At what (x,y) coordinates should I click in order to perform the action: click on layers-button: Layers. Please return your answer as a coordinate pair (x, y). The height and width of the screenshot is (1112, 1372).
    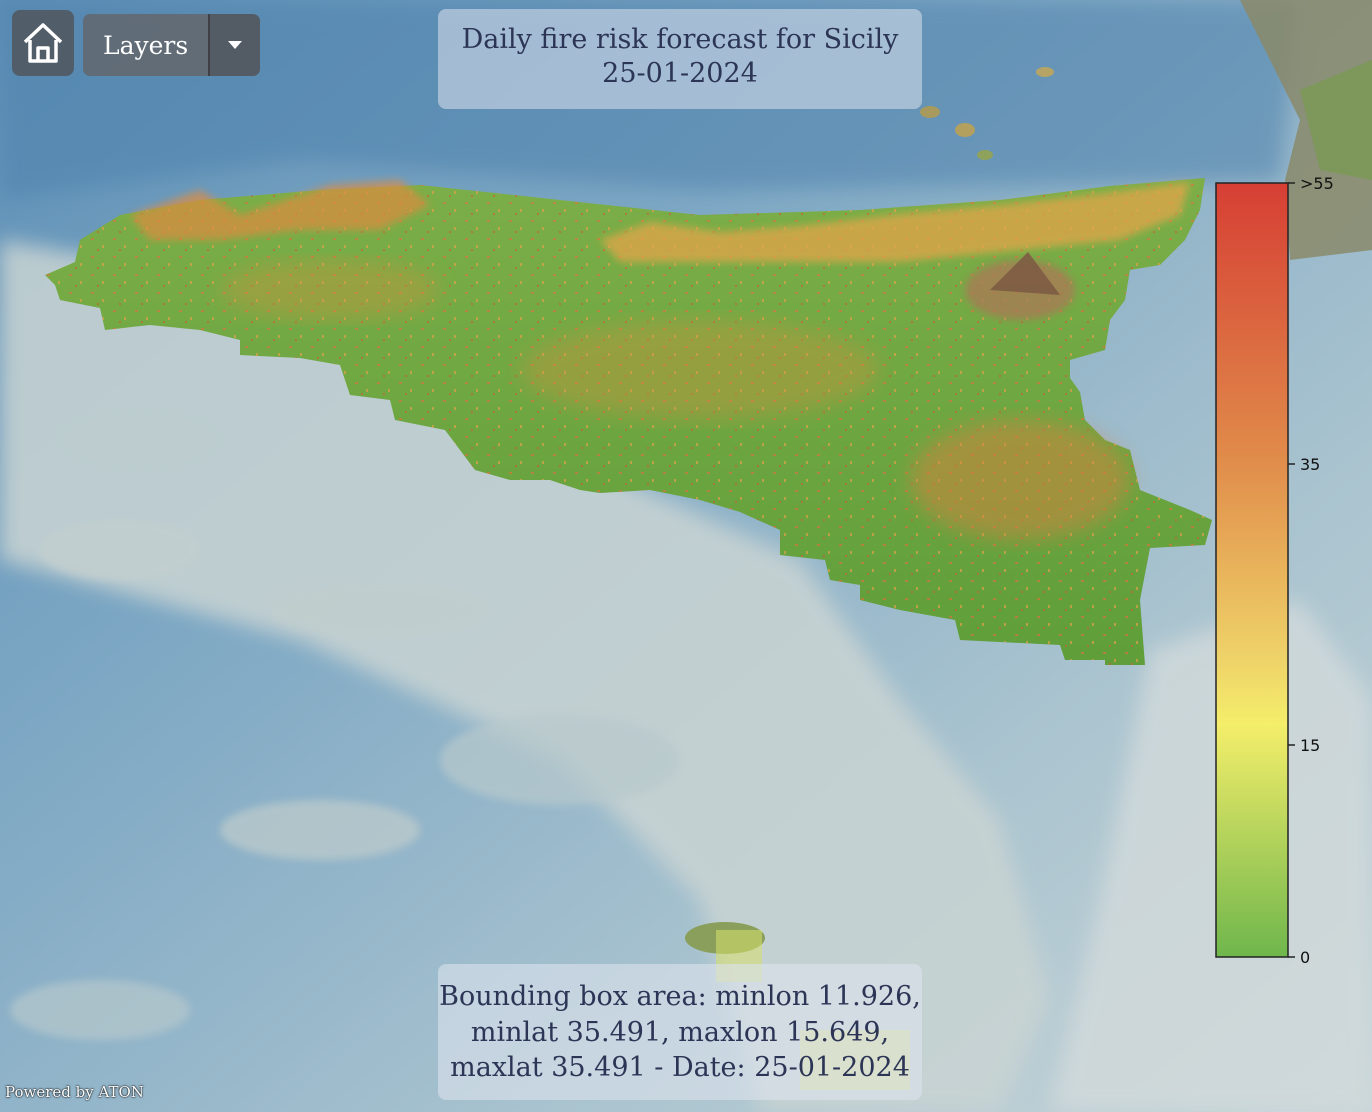
    Looking at the image, I should click on (146, 45).